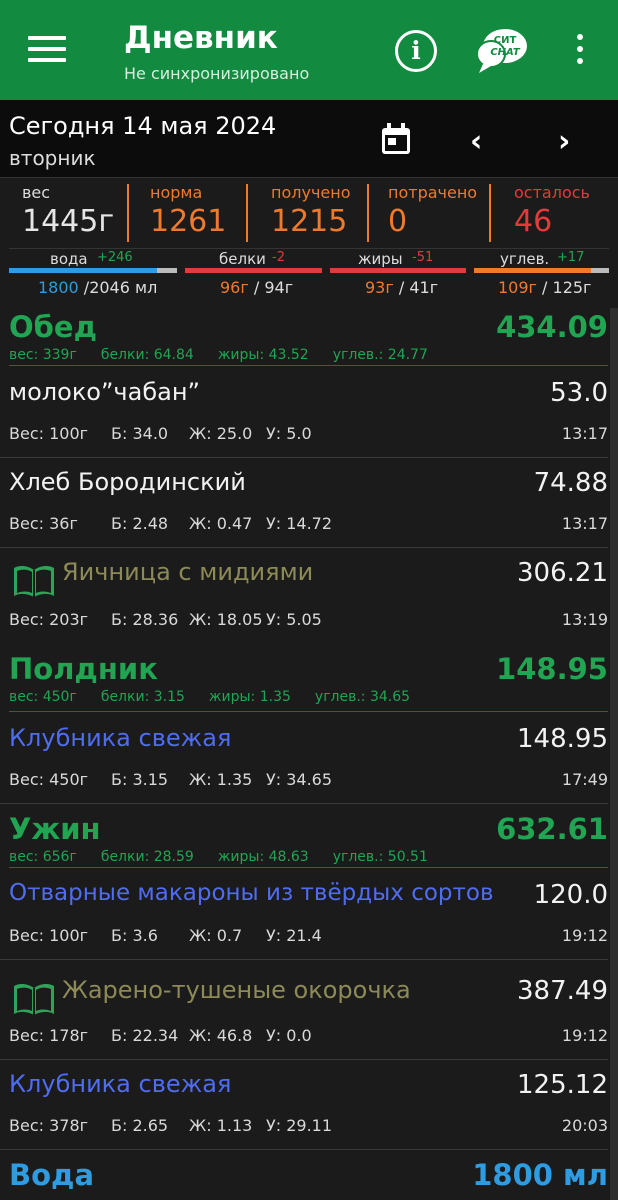  I want to click on protein-bar, so click(253, 270).